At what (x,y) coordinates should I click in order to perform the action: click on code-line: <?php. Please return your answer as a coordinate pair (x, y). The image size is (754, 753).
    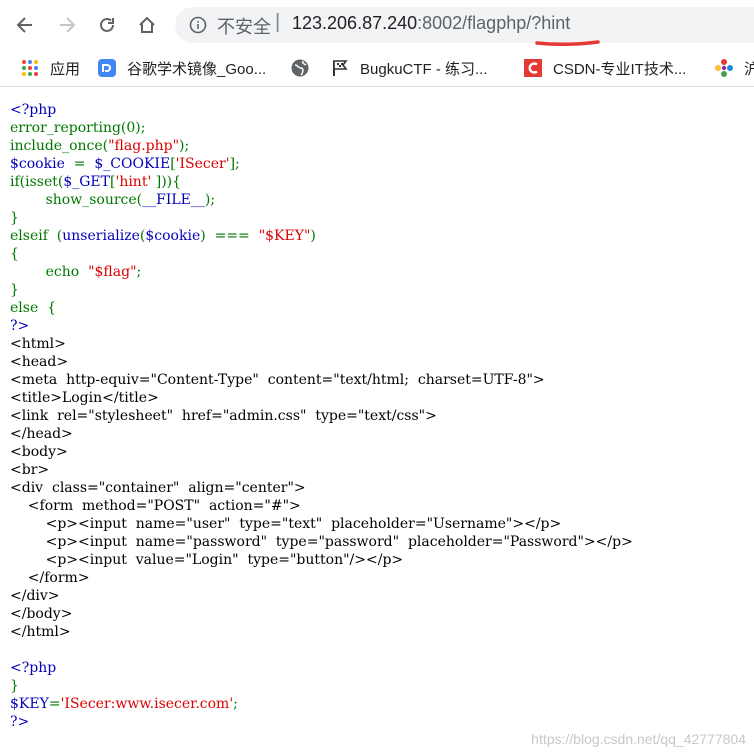
    Looking at the image, I should click on (321, 668).